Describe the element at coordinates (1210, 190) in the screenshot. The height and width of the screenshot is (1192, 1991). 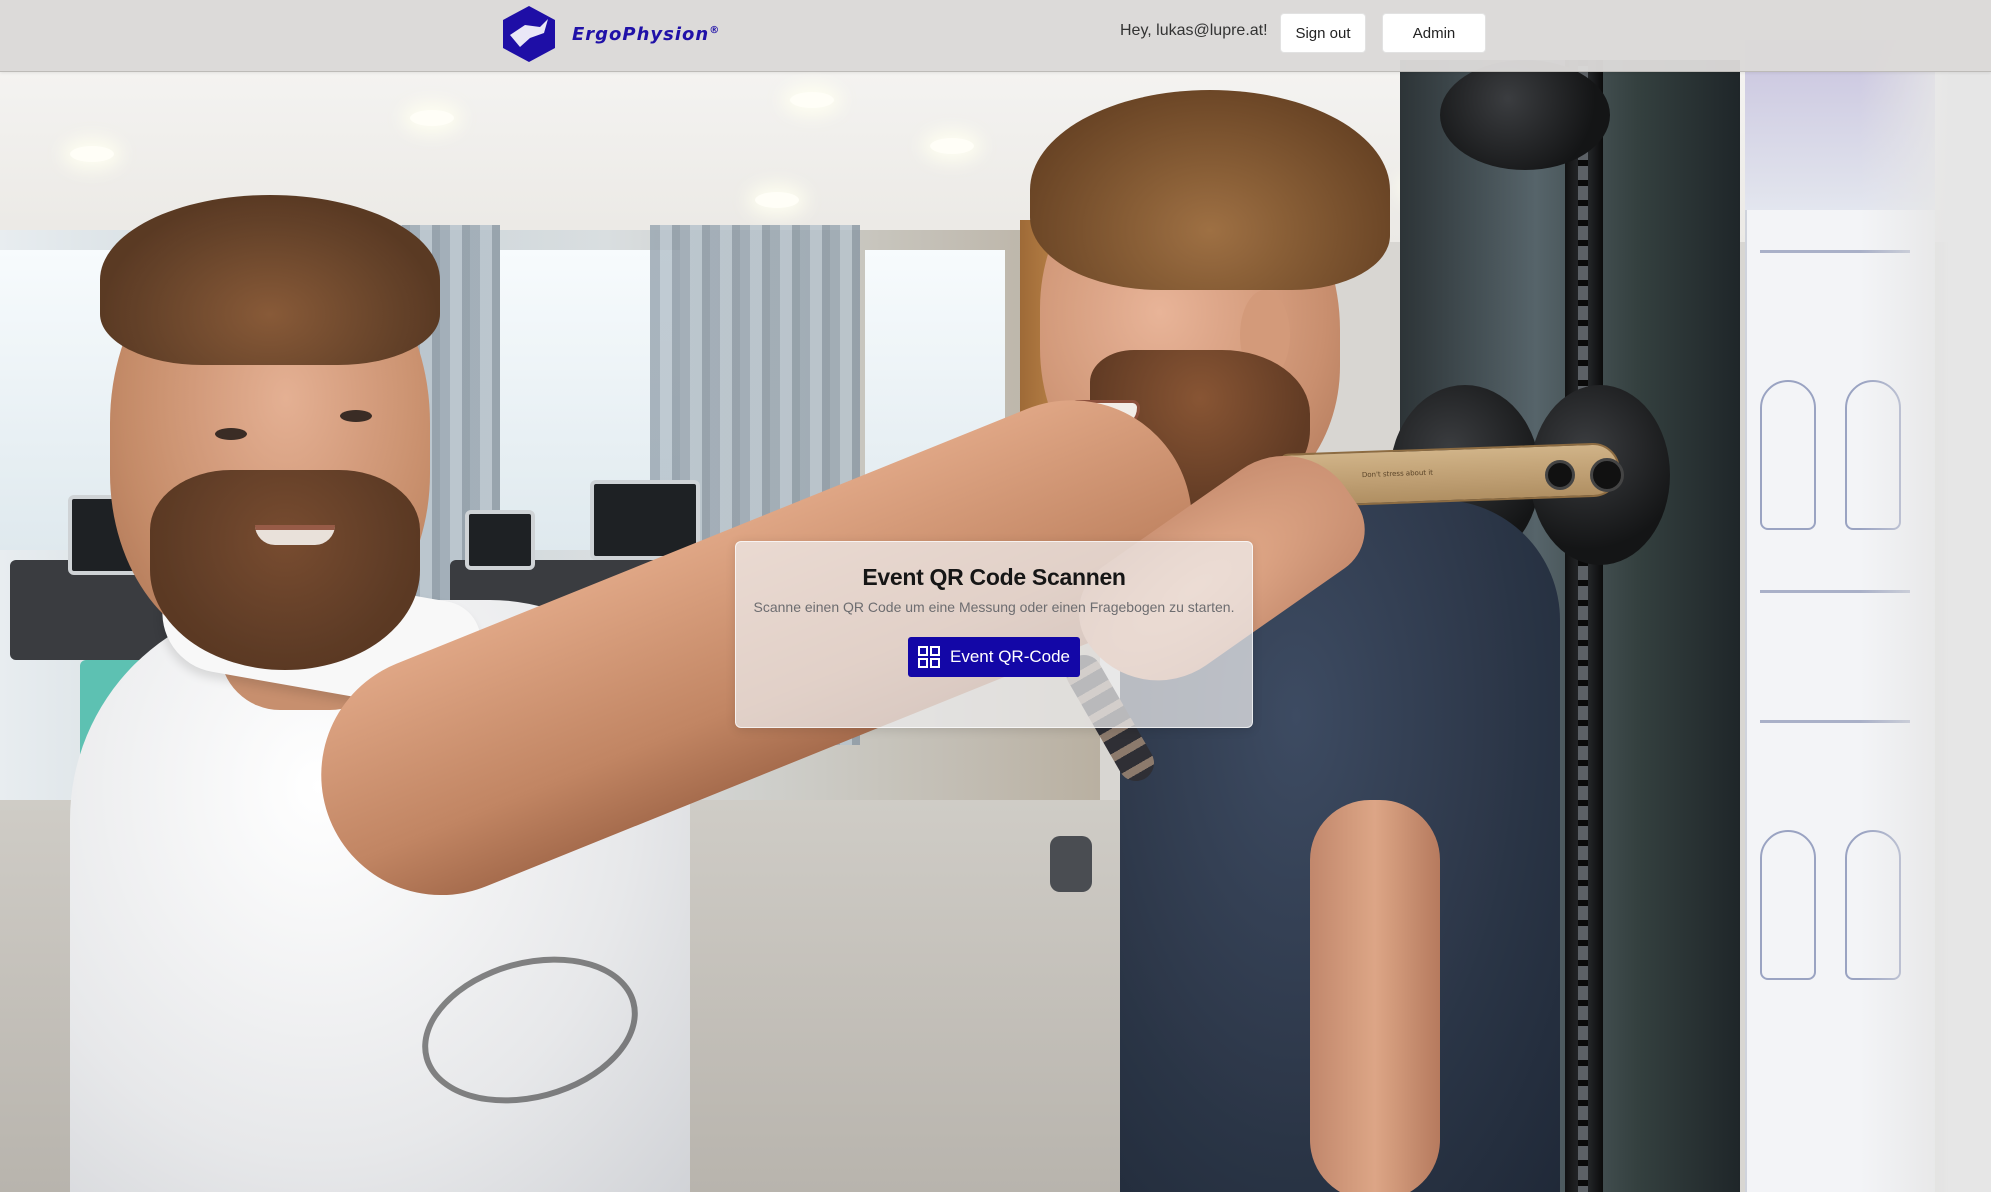
I see `right-person-hair` at that location.